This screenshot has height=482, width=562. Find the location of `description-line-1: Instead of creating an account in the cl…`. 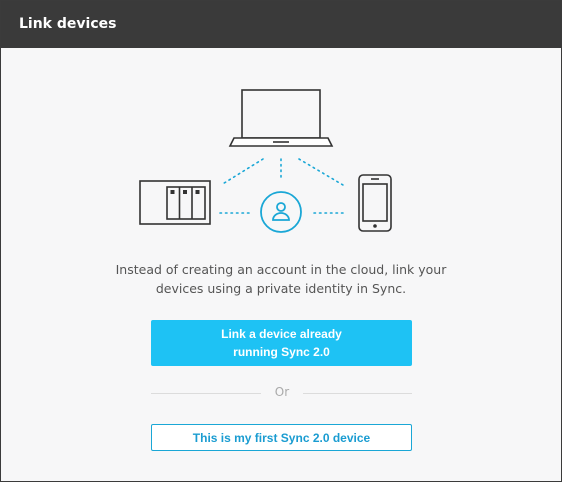

description-line-1: Instead of creating an account in the cl… is located at coordinates (281, 269).